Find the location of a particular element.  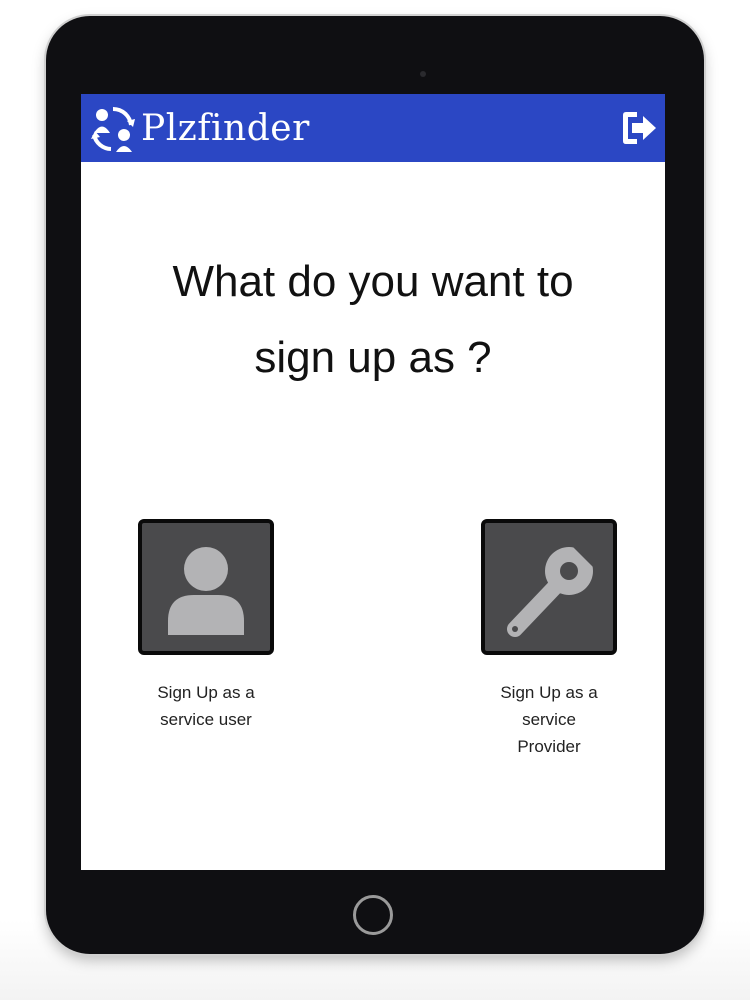

home-button is located at coordinates (373, 915).